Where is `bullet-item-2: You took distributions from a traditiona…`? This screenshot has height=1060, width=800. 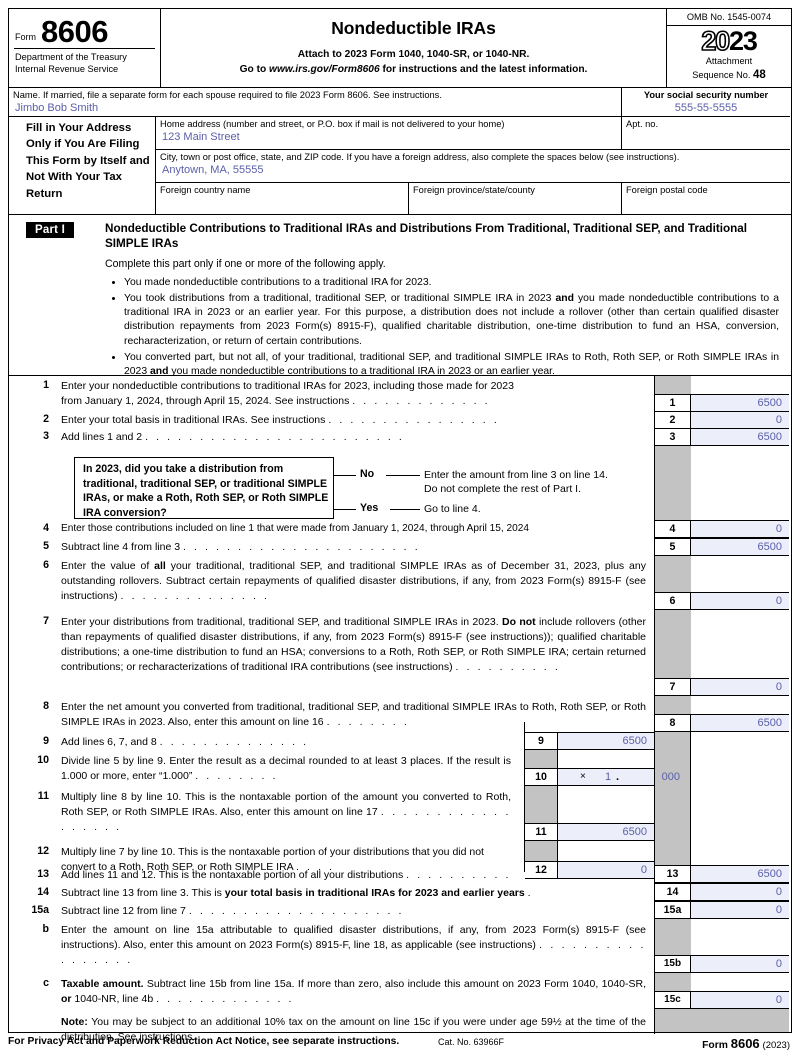
bullet-item-2: You took distributions from a traditiona… is located at coordinates (451, 320).